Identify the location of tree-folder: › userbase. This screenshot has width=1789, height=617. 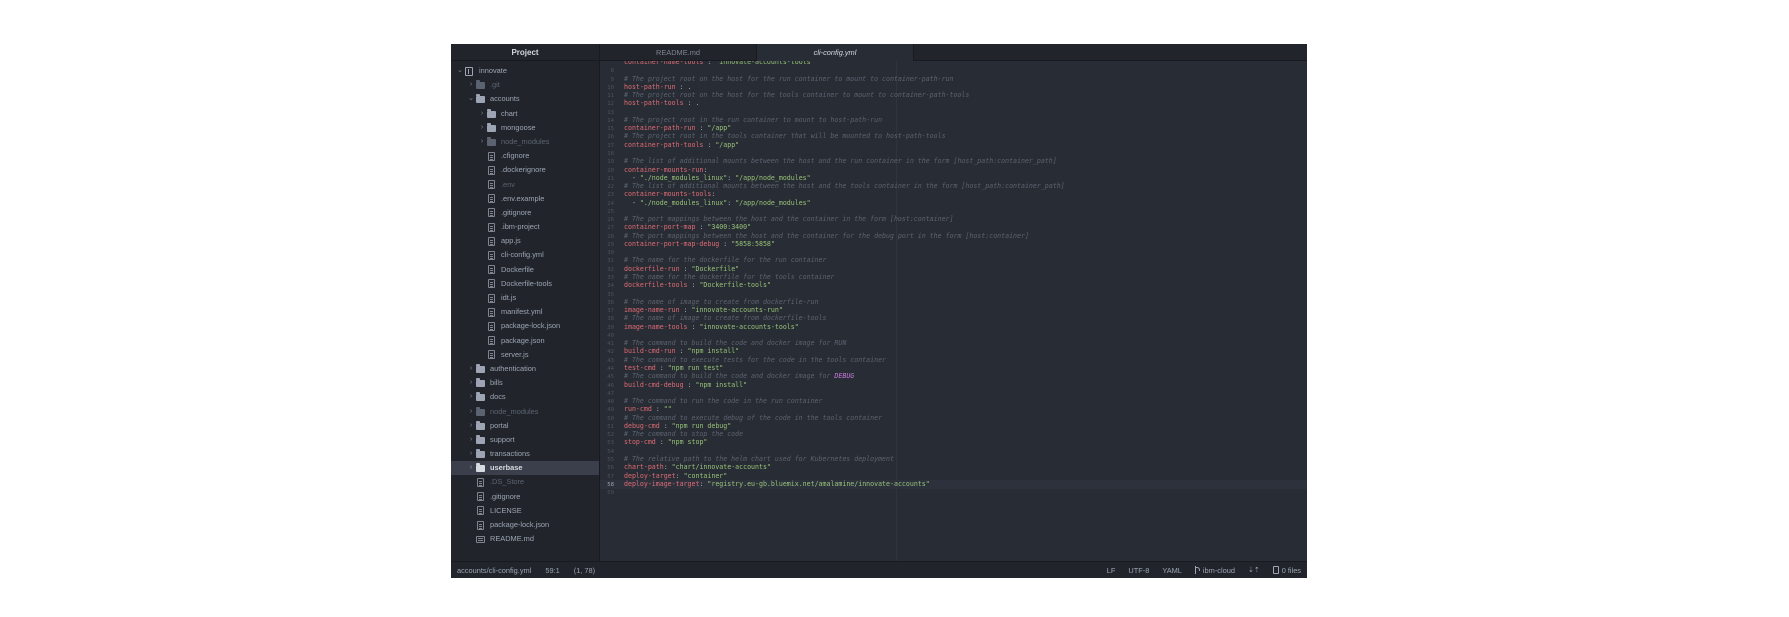
(525, 468).